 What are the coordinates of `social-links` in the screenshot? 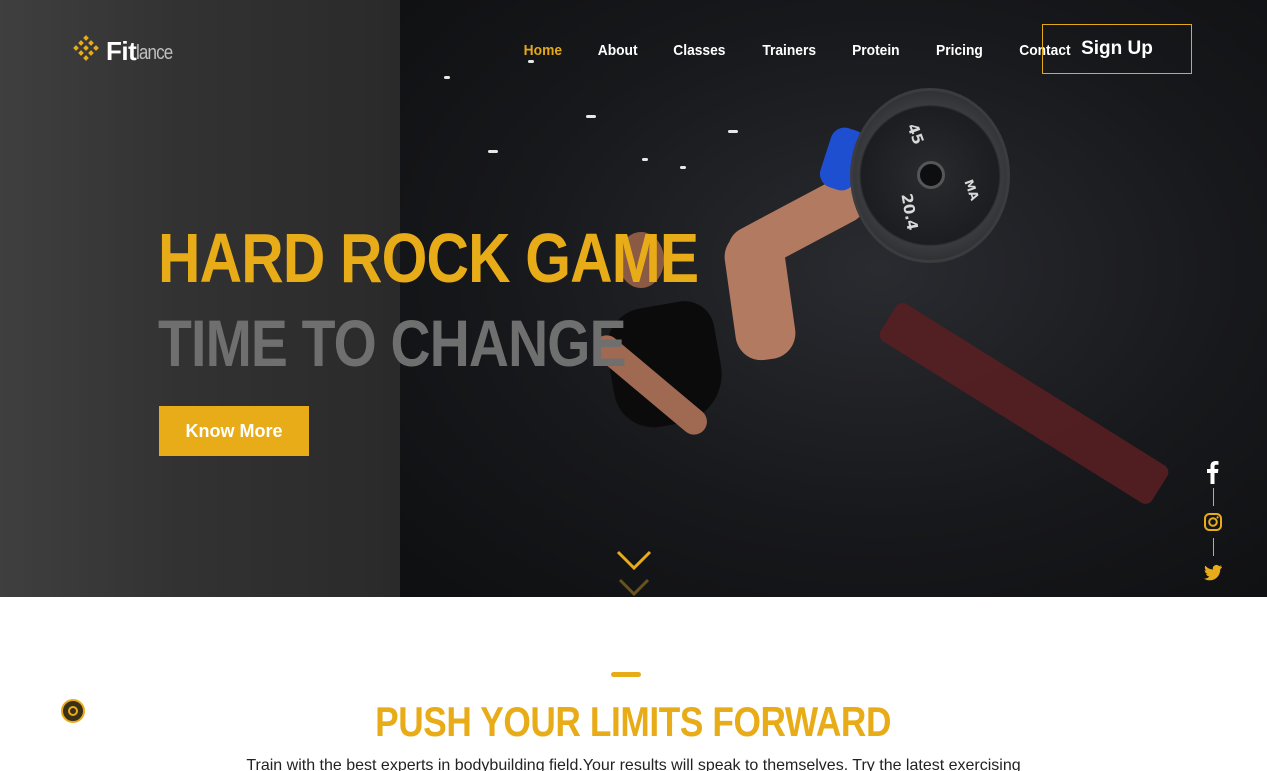 It's located at (1213, 522).